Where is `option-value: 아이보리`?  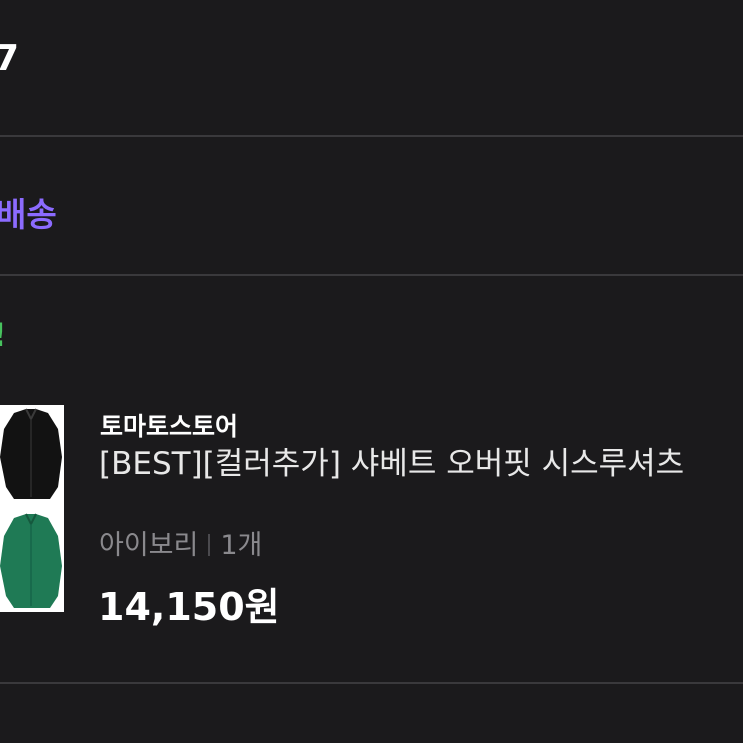
option-value: 아이보리 is located at coordinates (149, 545).